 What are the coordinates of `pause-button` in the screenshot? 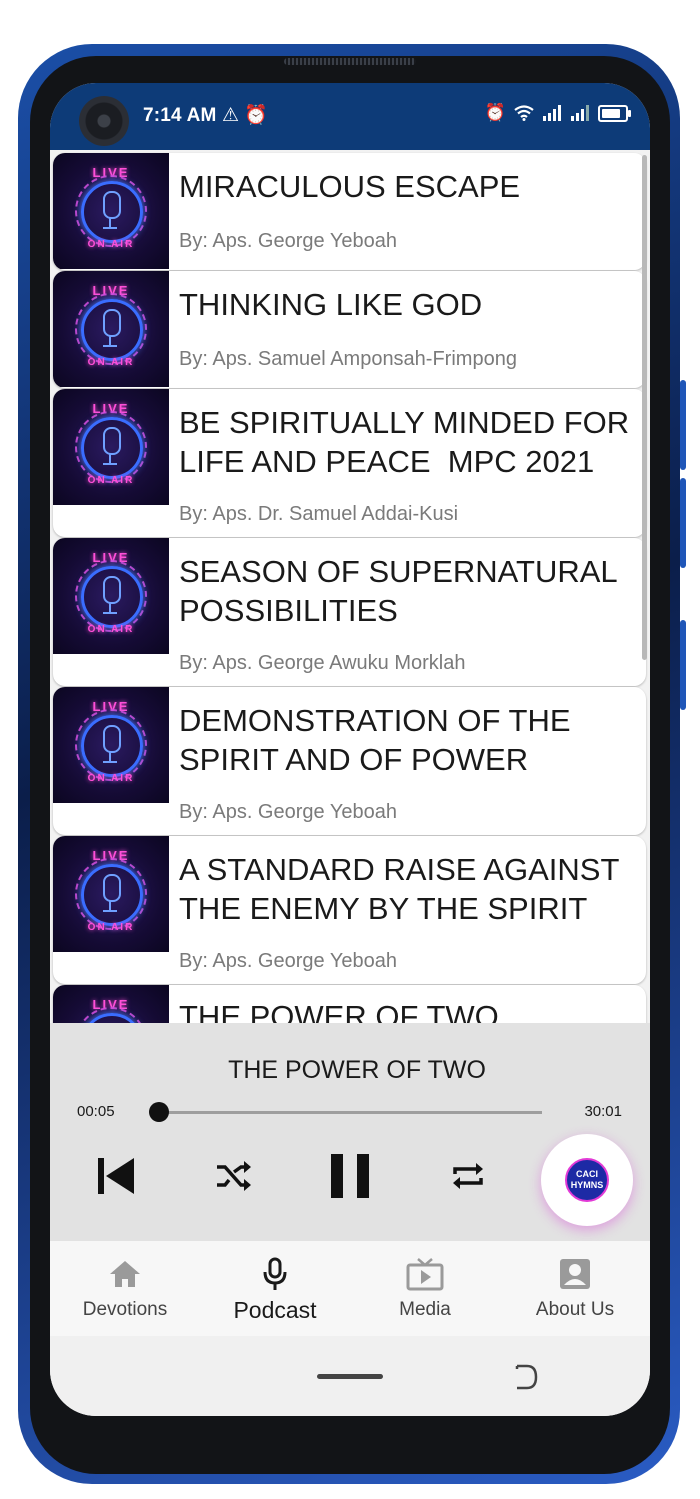 It's located at (350, 1176).